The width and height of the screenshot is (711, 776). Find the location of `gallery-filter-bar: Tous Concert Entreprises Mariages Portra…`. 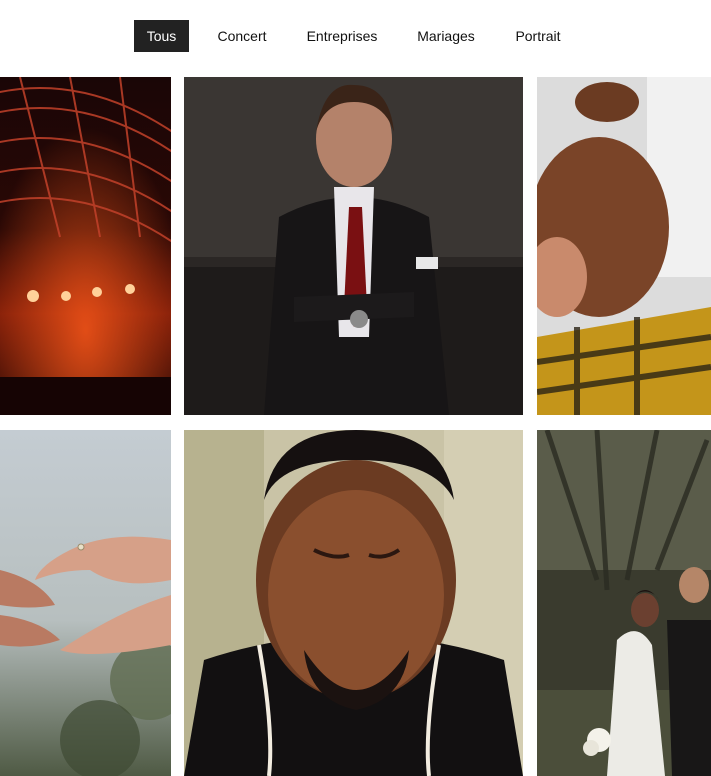

gallery-filter-bar: Tous Concert Entreprises Mariages Portra… is located at coordinates (347, 36).